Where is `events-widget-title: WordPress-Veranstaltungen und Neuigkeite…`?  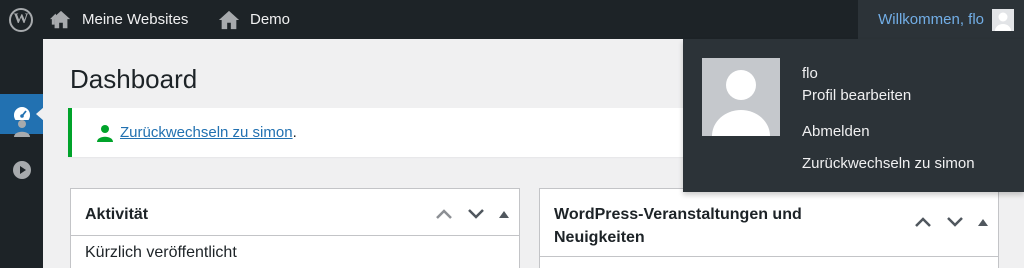
events-widget-title: WordPress-Veranstaltungen und Neuigkeite… is located at coordinates (678, 226).